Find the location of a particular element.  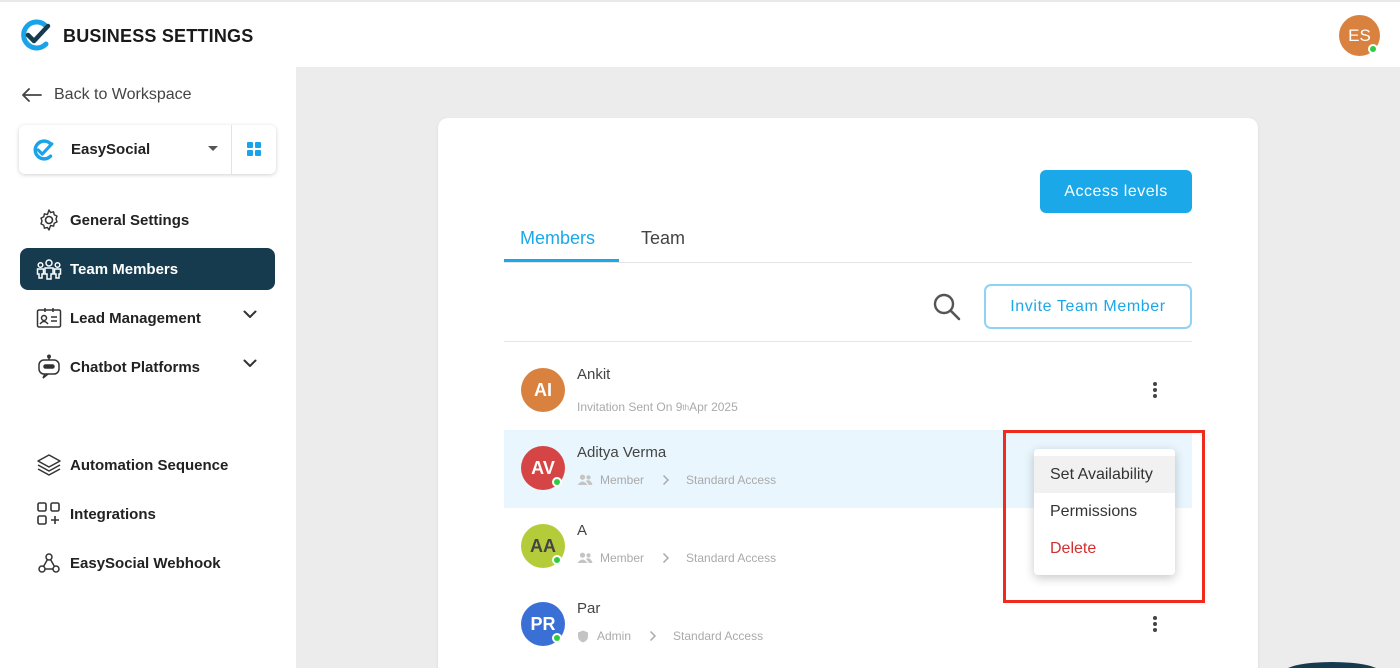

avatar: PR is located at coordinates (543, 624).